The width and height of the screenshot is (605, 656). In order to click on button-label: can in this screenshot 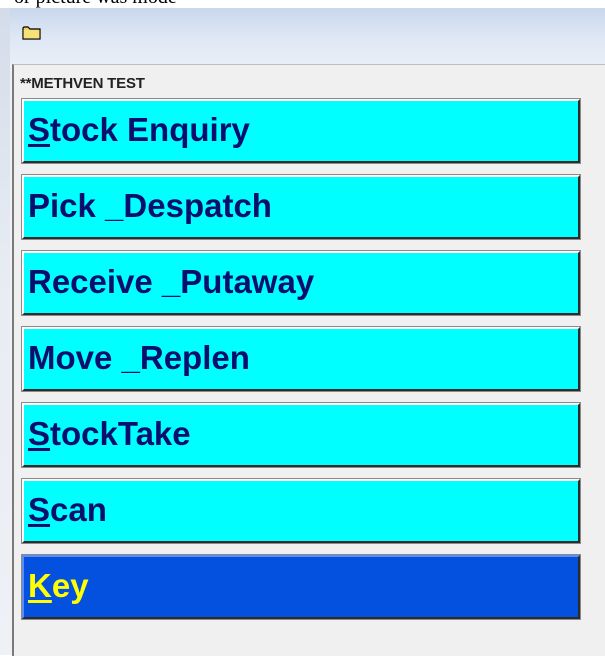, I will do `click(78, 509)`.